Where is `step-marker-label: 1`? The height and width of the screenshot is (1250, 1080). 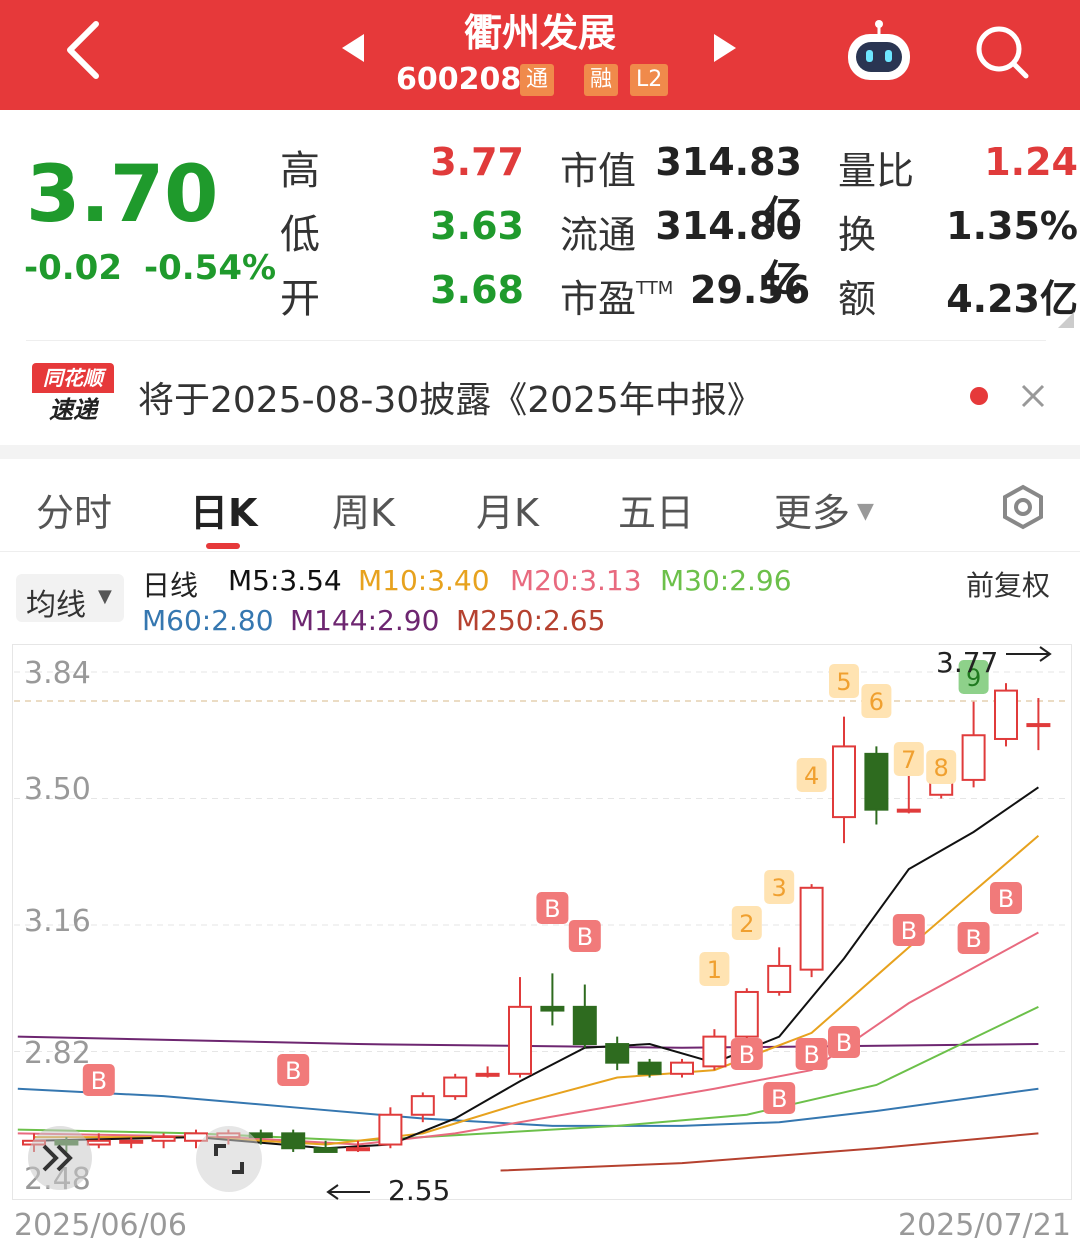 step-marker-label: 1 is located at coordinates (714, 970).